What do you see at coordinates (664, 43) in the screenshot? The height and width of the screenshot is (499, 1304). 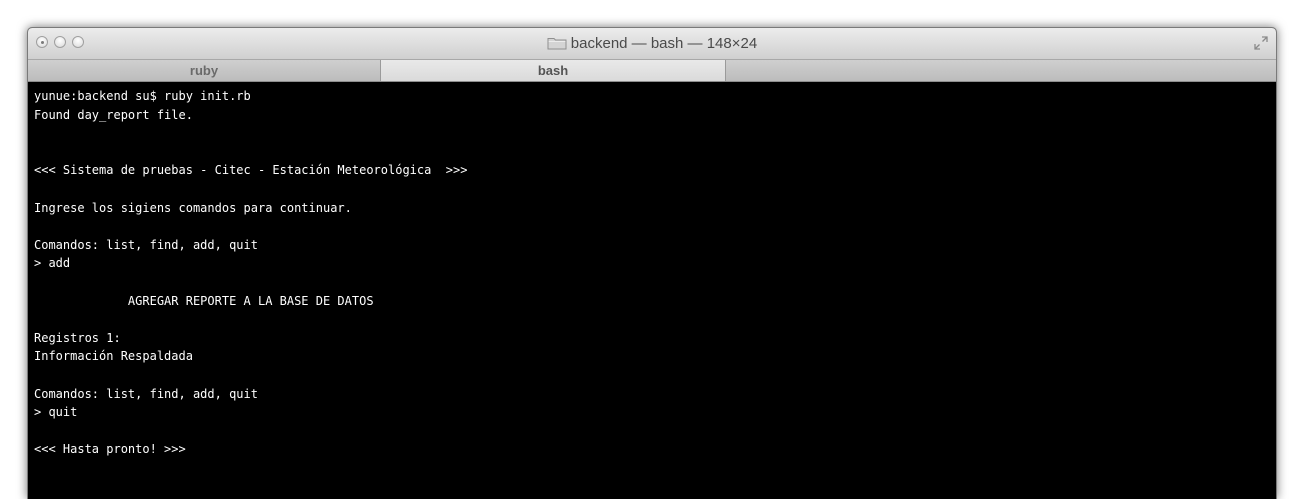 I see `window-title: backend — bash — 148×24` at bounding box center [664, 43].